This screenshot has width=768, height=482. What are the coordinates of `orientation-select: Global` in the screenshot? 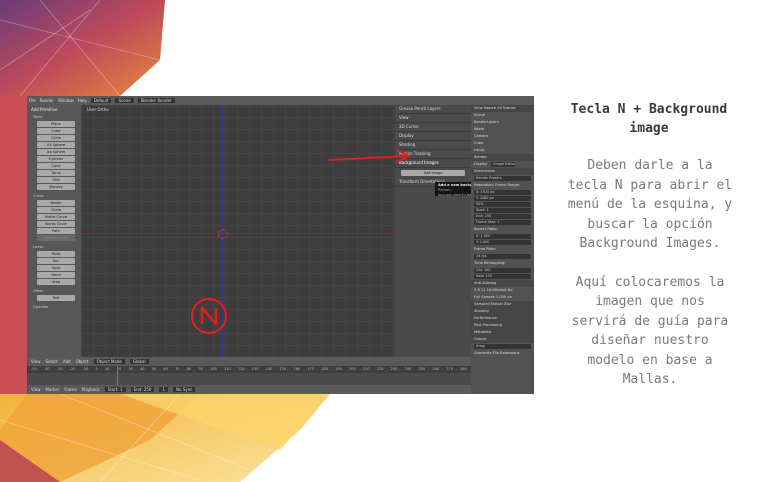 It's located at (139, 361).